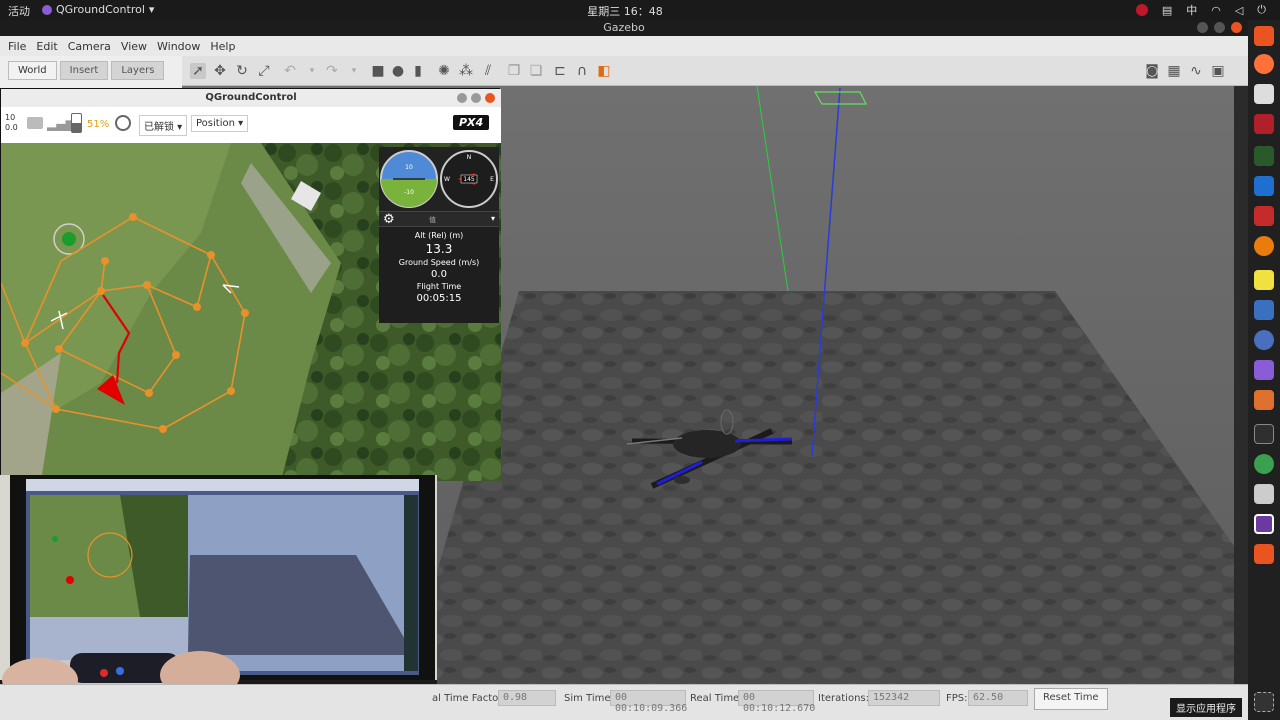 The height and width of the screenshot is (720, 1280). Describe the element at coordinates (1236, 27) in the screenshot. I see `close-button` at that location.